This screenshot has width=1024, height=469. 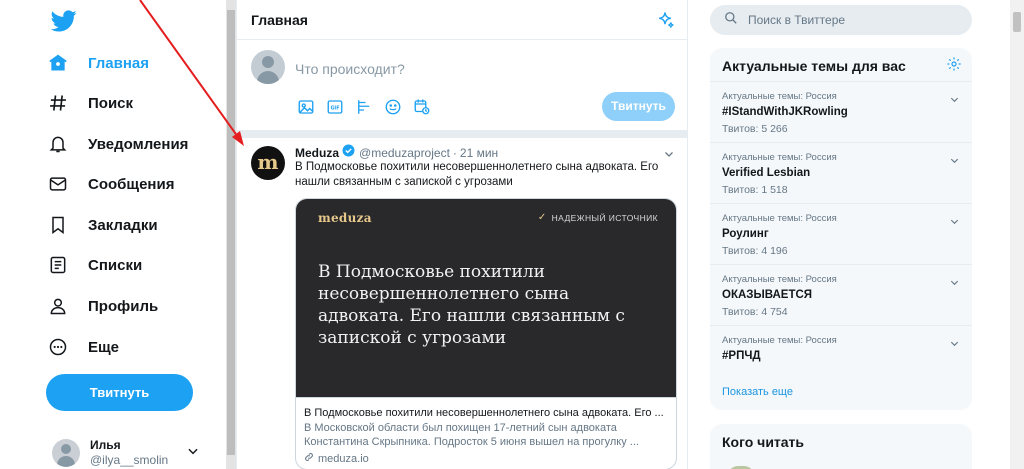 I want to click on card-link: meduza.io, so click(x=486, y=459).